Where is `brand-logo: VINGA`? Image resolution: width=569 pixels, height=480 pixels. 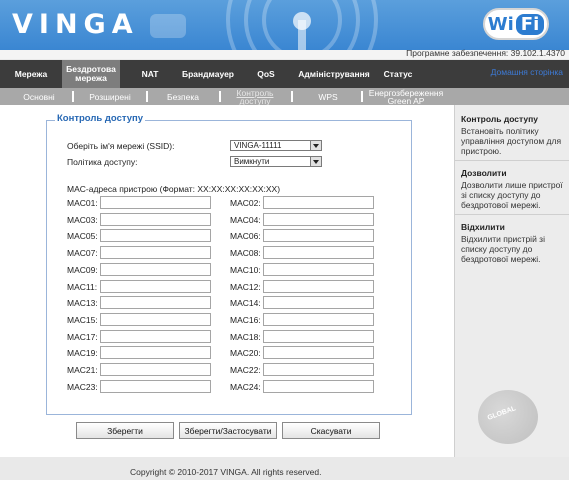
brand-logo: VINGA is located at coordinates (75, 24).